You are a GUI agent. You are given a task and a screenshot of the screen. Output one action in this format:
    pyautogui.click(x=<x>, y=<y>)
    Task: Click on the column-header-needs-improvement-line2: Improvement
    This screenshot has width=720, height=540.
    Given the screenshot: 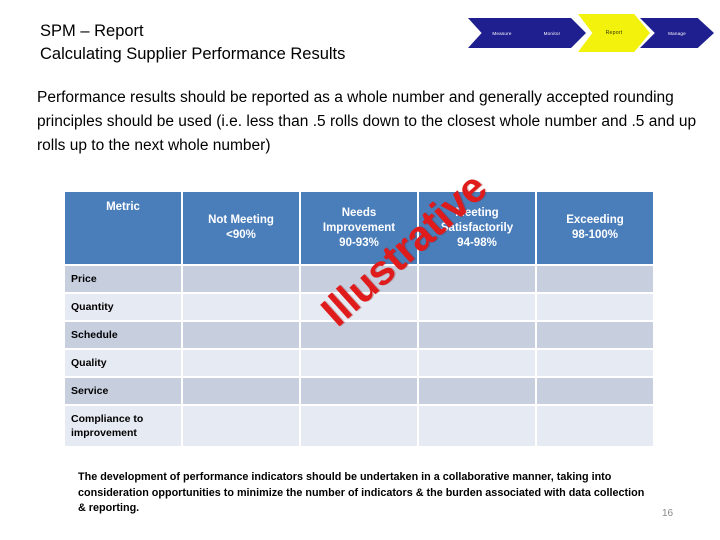 What is the action you would take?
    pyautogui.click(x=359, y=227)
    